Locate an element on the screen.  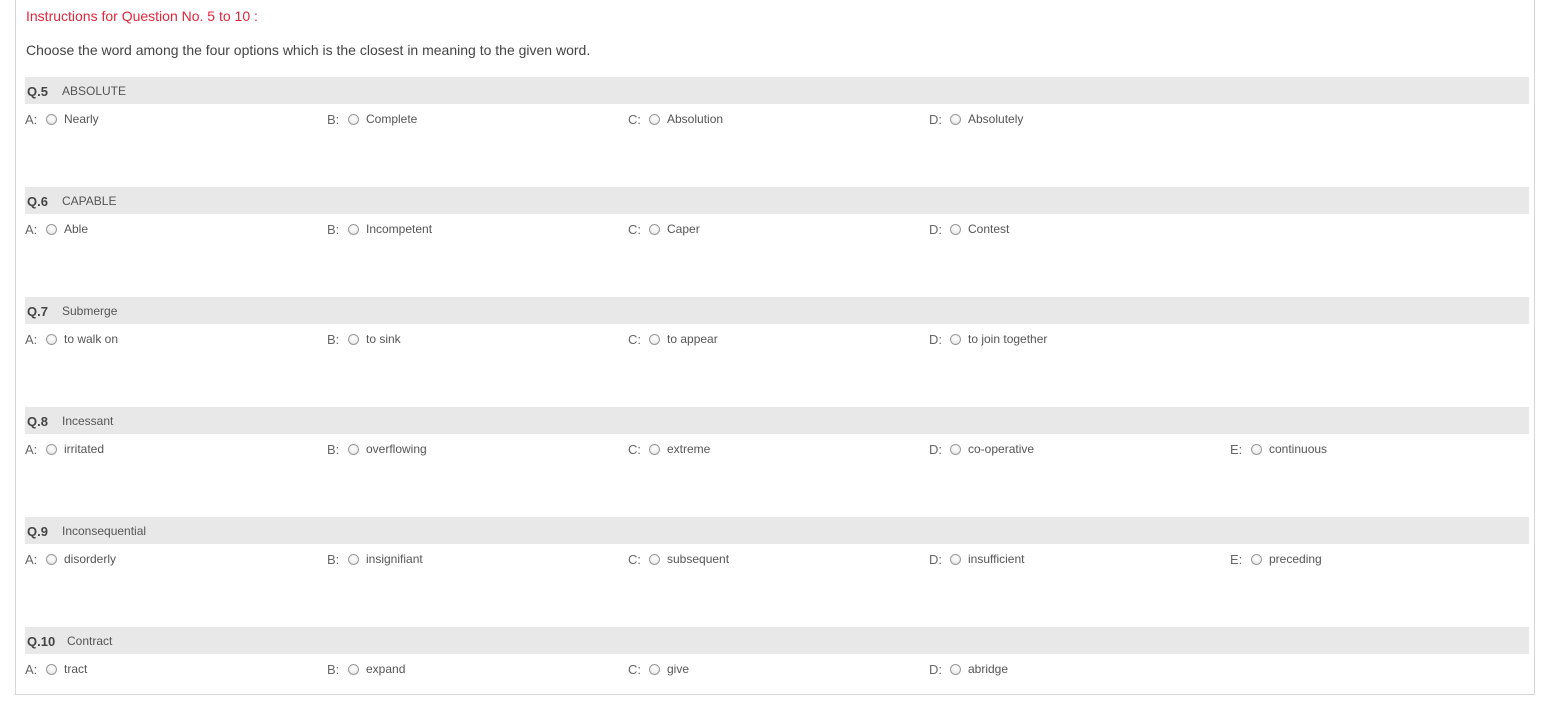
answer-option: D: abridge is located at coordinates (968, 669).